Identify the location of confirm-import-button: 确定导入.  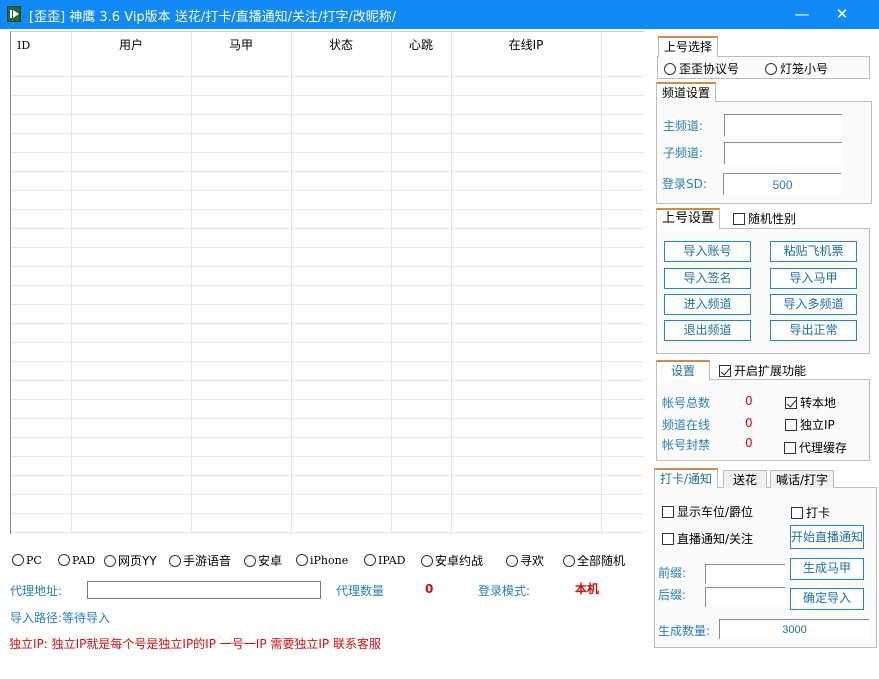
(827, 599).